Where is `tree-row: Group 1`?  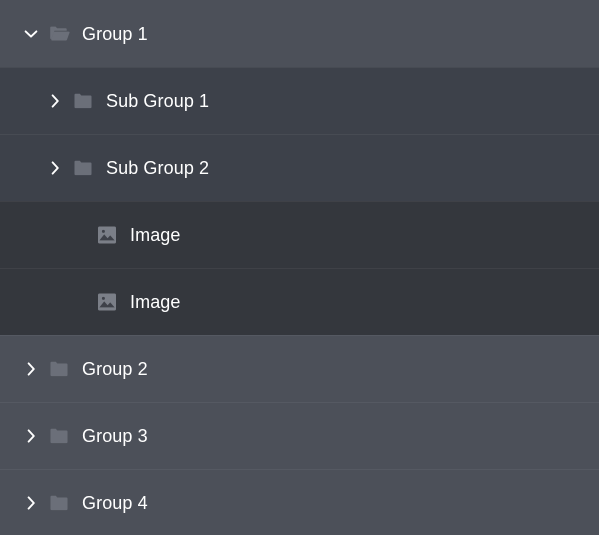
tree-row: Group 1 is located at coordinates (299, 33).